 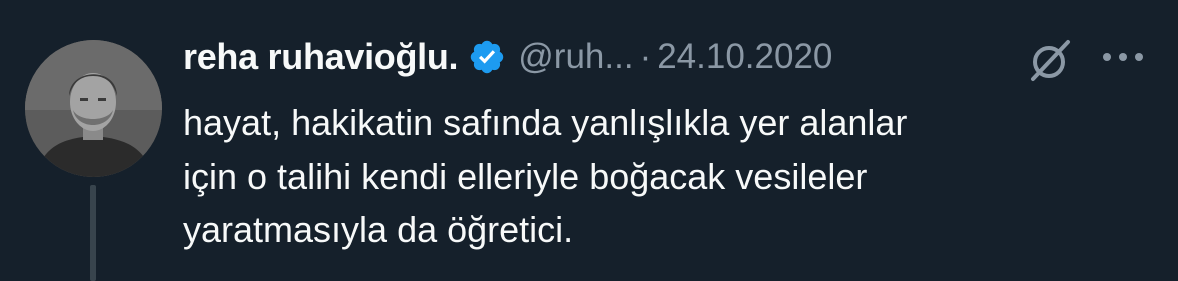 What do you see at coordinates (93, 233) in the screenshot?
I see `thread-line` at bounding box center [93, 233].